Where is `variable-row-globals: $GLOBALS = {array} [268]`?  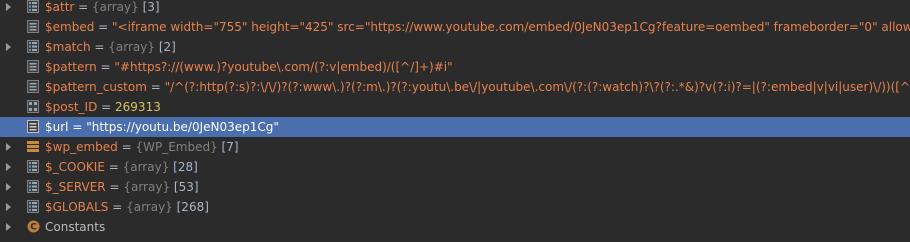 variable-row-globals: $GLOBALS = {array} [268] is located at coordinates (455, 207).